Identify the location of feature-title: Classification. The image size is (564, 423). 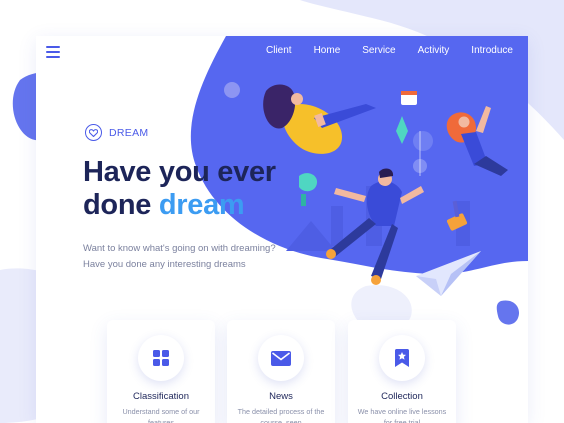
(161, 396).